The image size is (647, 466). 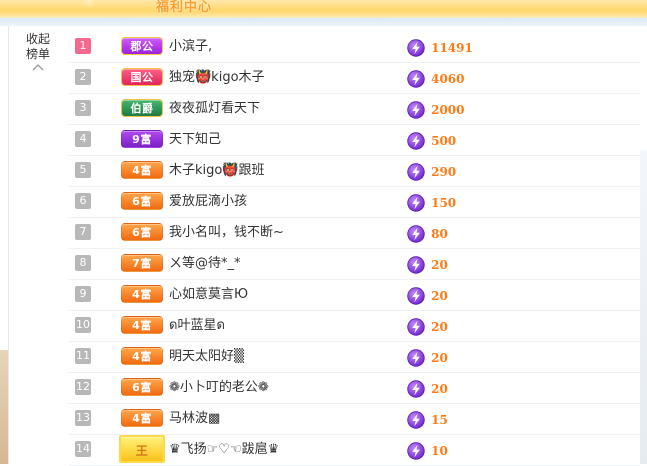 I want to click on level-badge: 伯爵, so click(x=142, y=108).